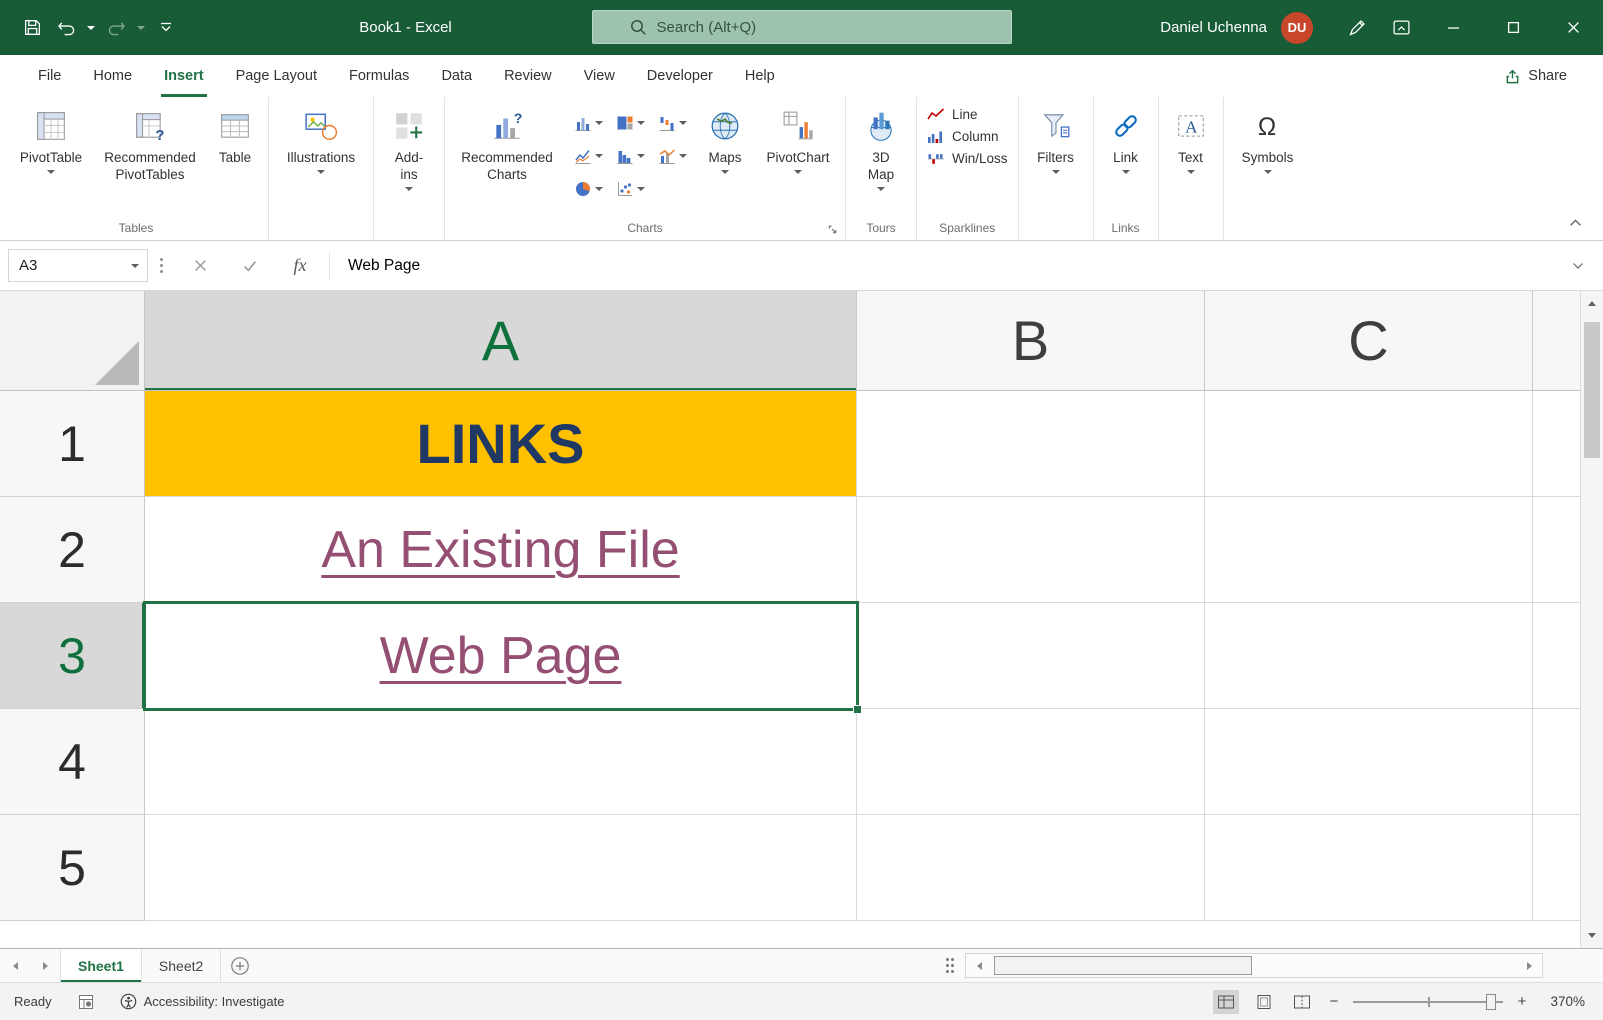 The width and height of the screenshot is (1603, 1020). Describe the element at coordinates (1369, 550) in the screenshot. I see `cell-c2` at that location.